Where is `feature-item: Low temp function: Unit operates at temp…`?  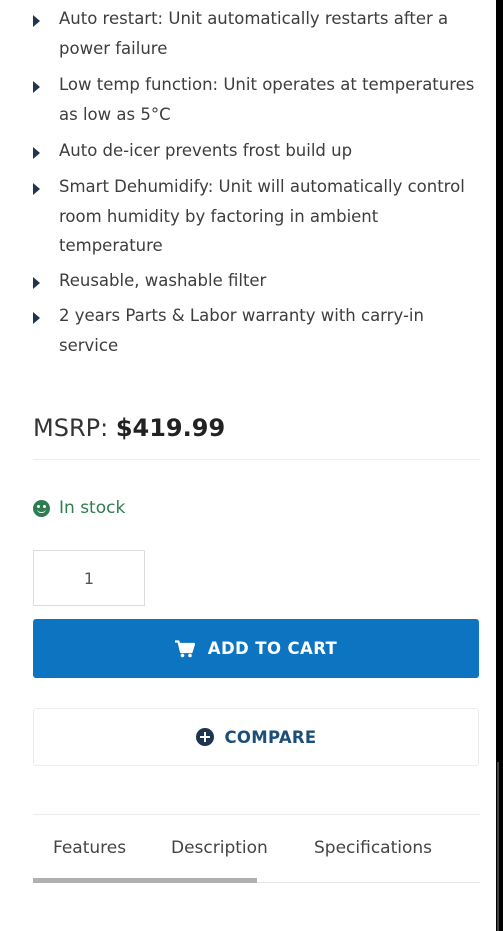
feature-item: Low temp function: Unit operates at temp… is located at coordinates (259, 102).